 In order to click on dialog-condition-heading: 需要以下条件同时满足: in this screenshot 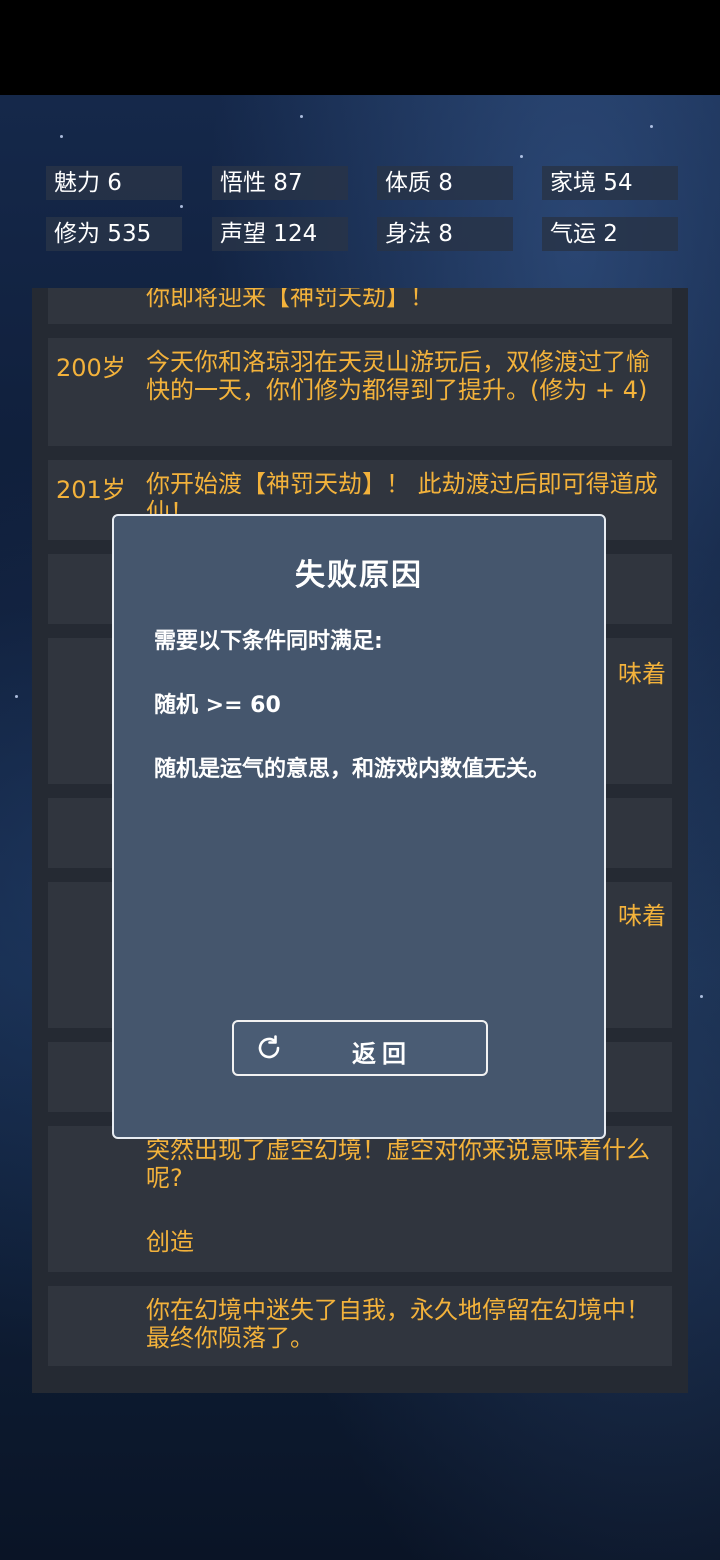, I will do `click(268, 641)`.